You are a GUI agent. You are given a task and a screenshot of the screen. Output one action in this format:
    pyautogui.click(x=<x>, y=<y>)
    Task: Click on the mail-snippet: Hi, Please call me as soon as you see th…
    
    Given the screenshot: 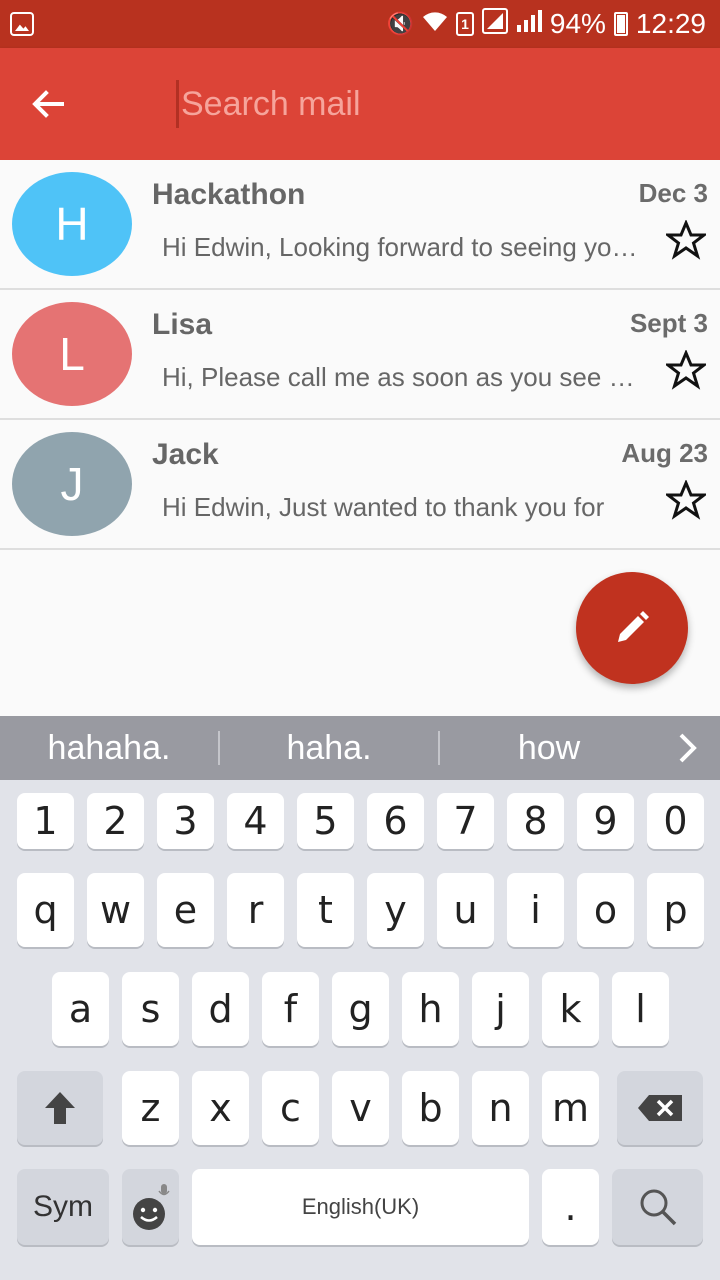 What is the action you would take?
    pyautogui.click(x=400, y=377)
    